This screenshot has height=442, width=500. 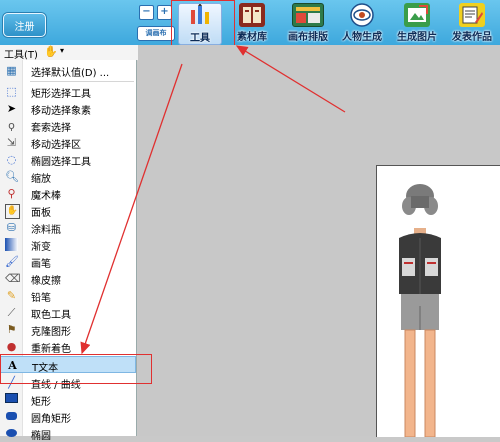 What do you see at coordinates (69, 53) in the screenshot?
I see `tools-menubar: 工具(T) ✋ ▾` at bounding box center [69, 53].